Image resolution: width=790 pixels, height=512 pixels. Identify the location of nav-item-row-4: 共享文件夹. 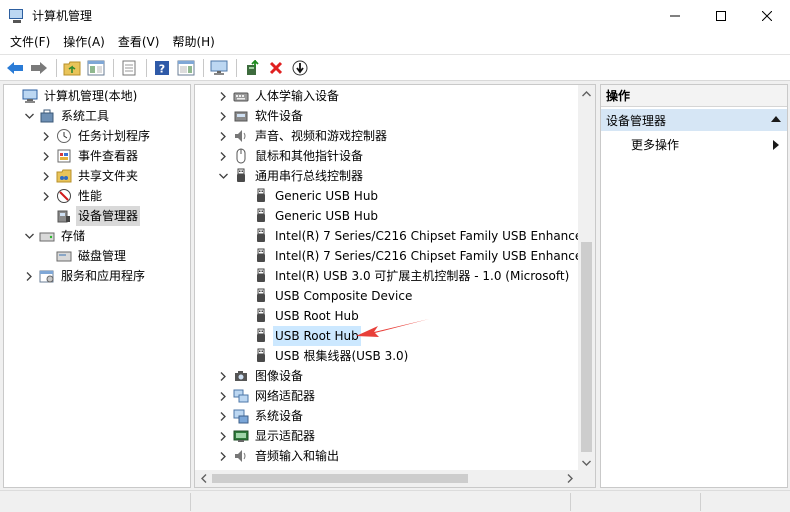
(90, 176).